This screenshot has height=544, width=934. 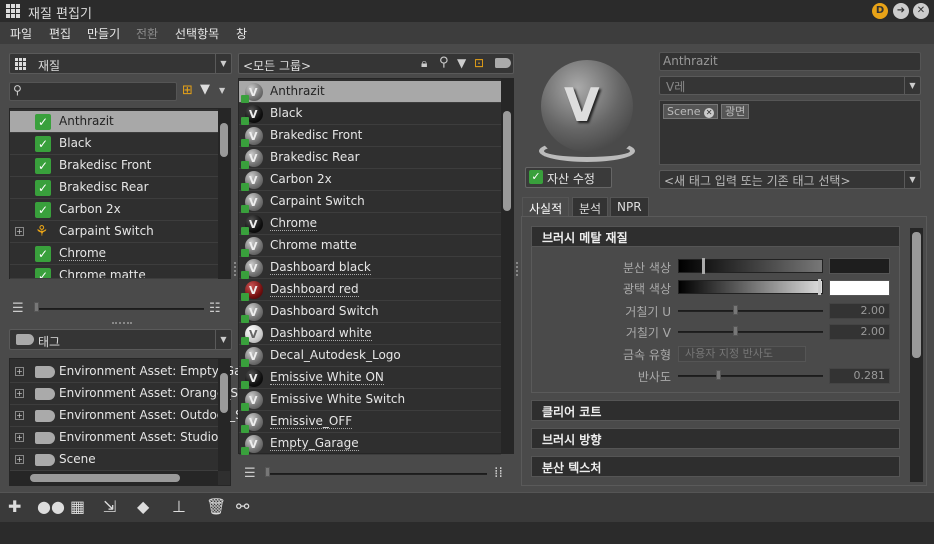 I want to click on tab-realistic: 사실적, so click(x=546, y=207).